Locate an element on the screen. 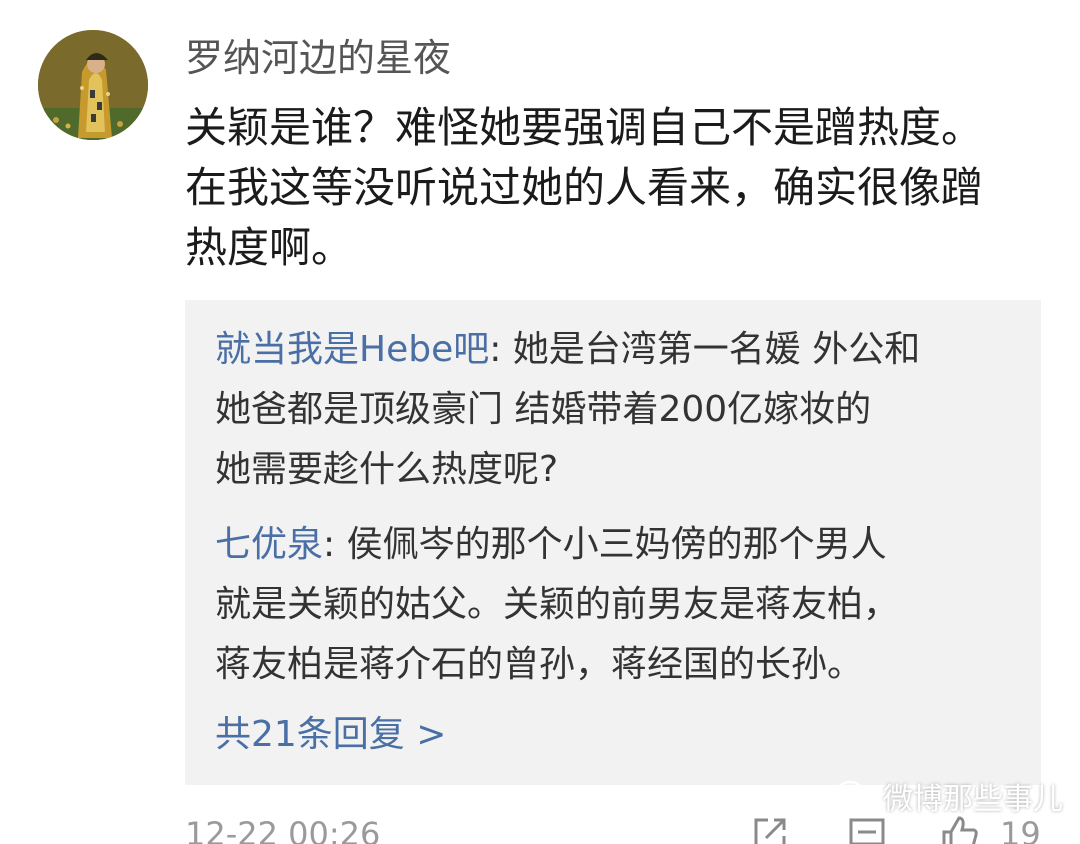  reply-author: 七优泉 is located at coordinates (269, 544).